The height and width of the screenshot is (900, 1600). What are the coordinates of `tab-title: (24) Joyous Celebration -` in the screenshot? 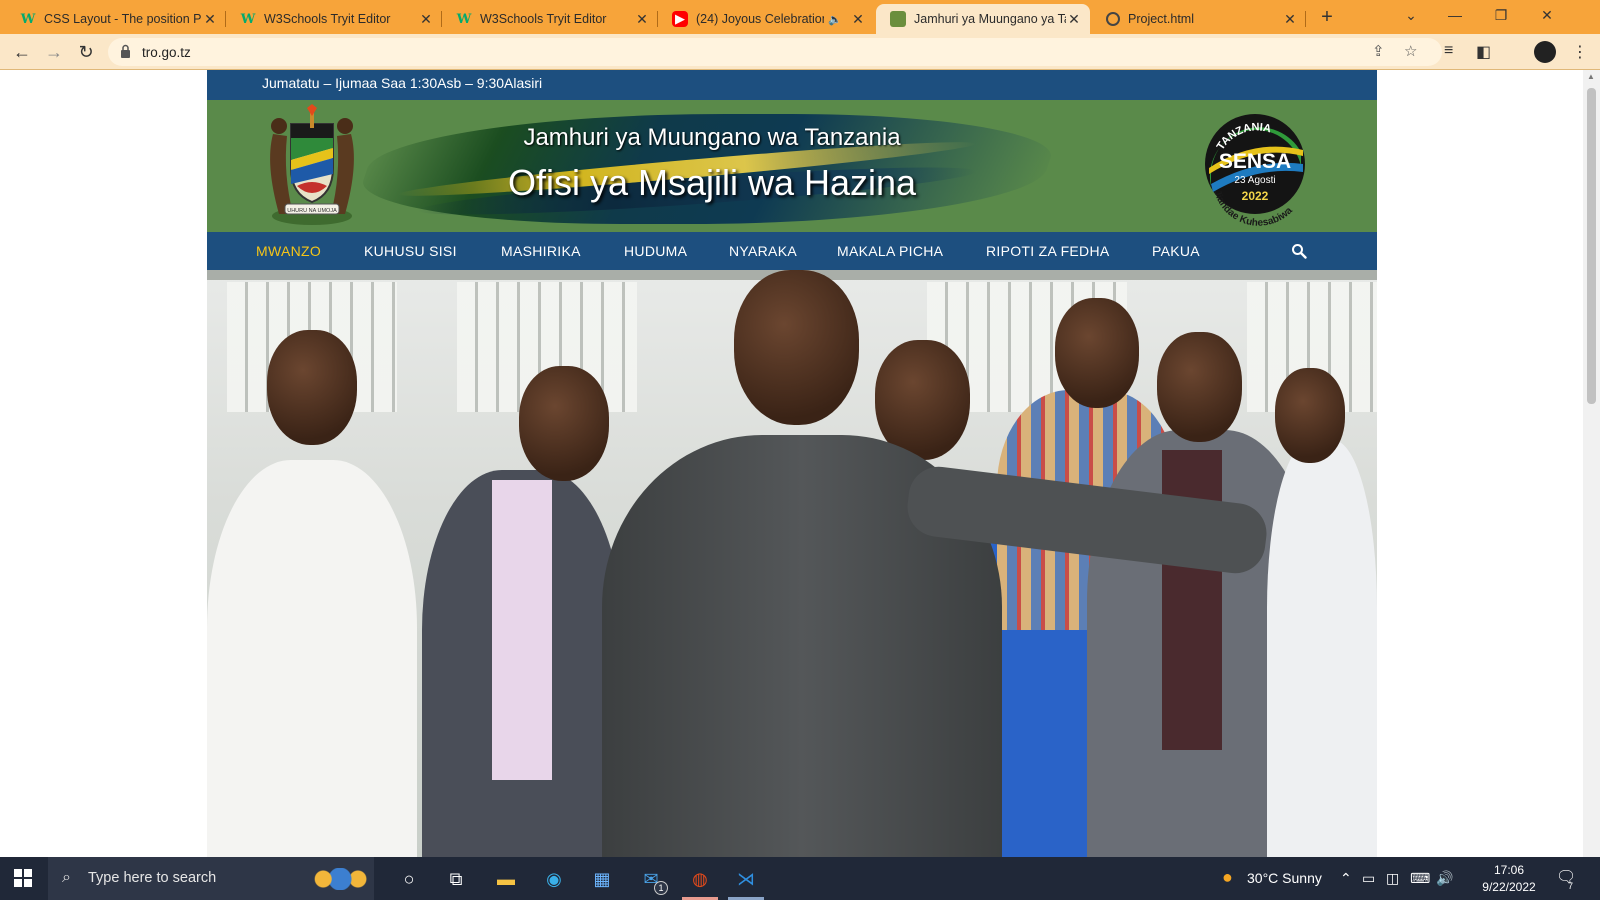 It's located at (760, 19).